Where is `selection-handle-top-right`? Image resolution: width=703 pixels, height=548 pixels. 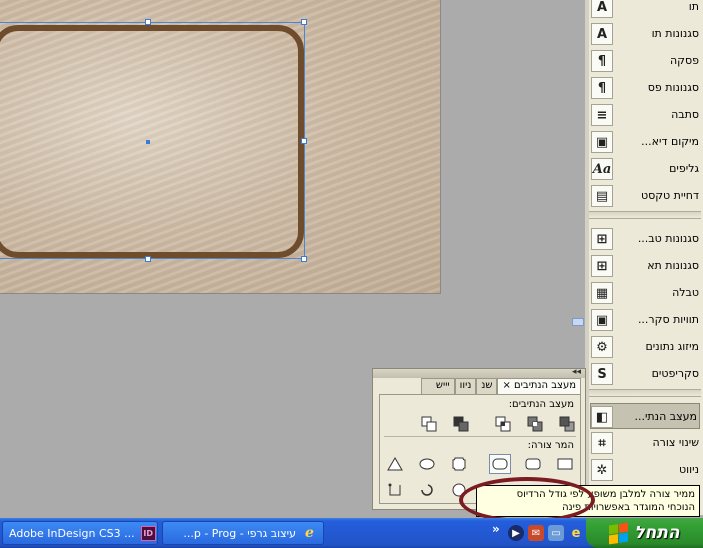
selection-handle-top-right is located at coordinates (304, 22).